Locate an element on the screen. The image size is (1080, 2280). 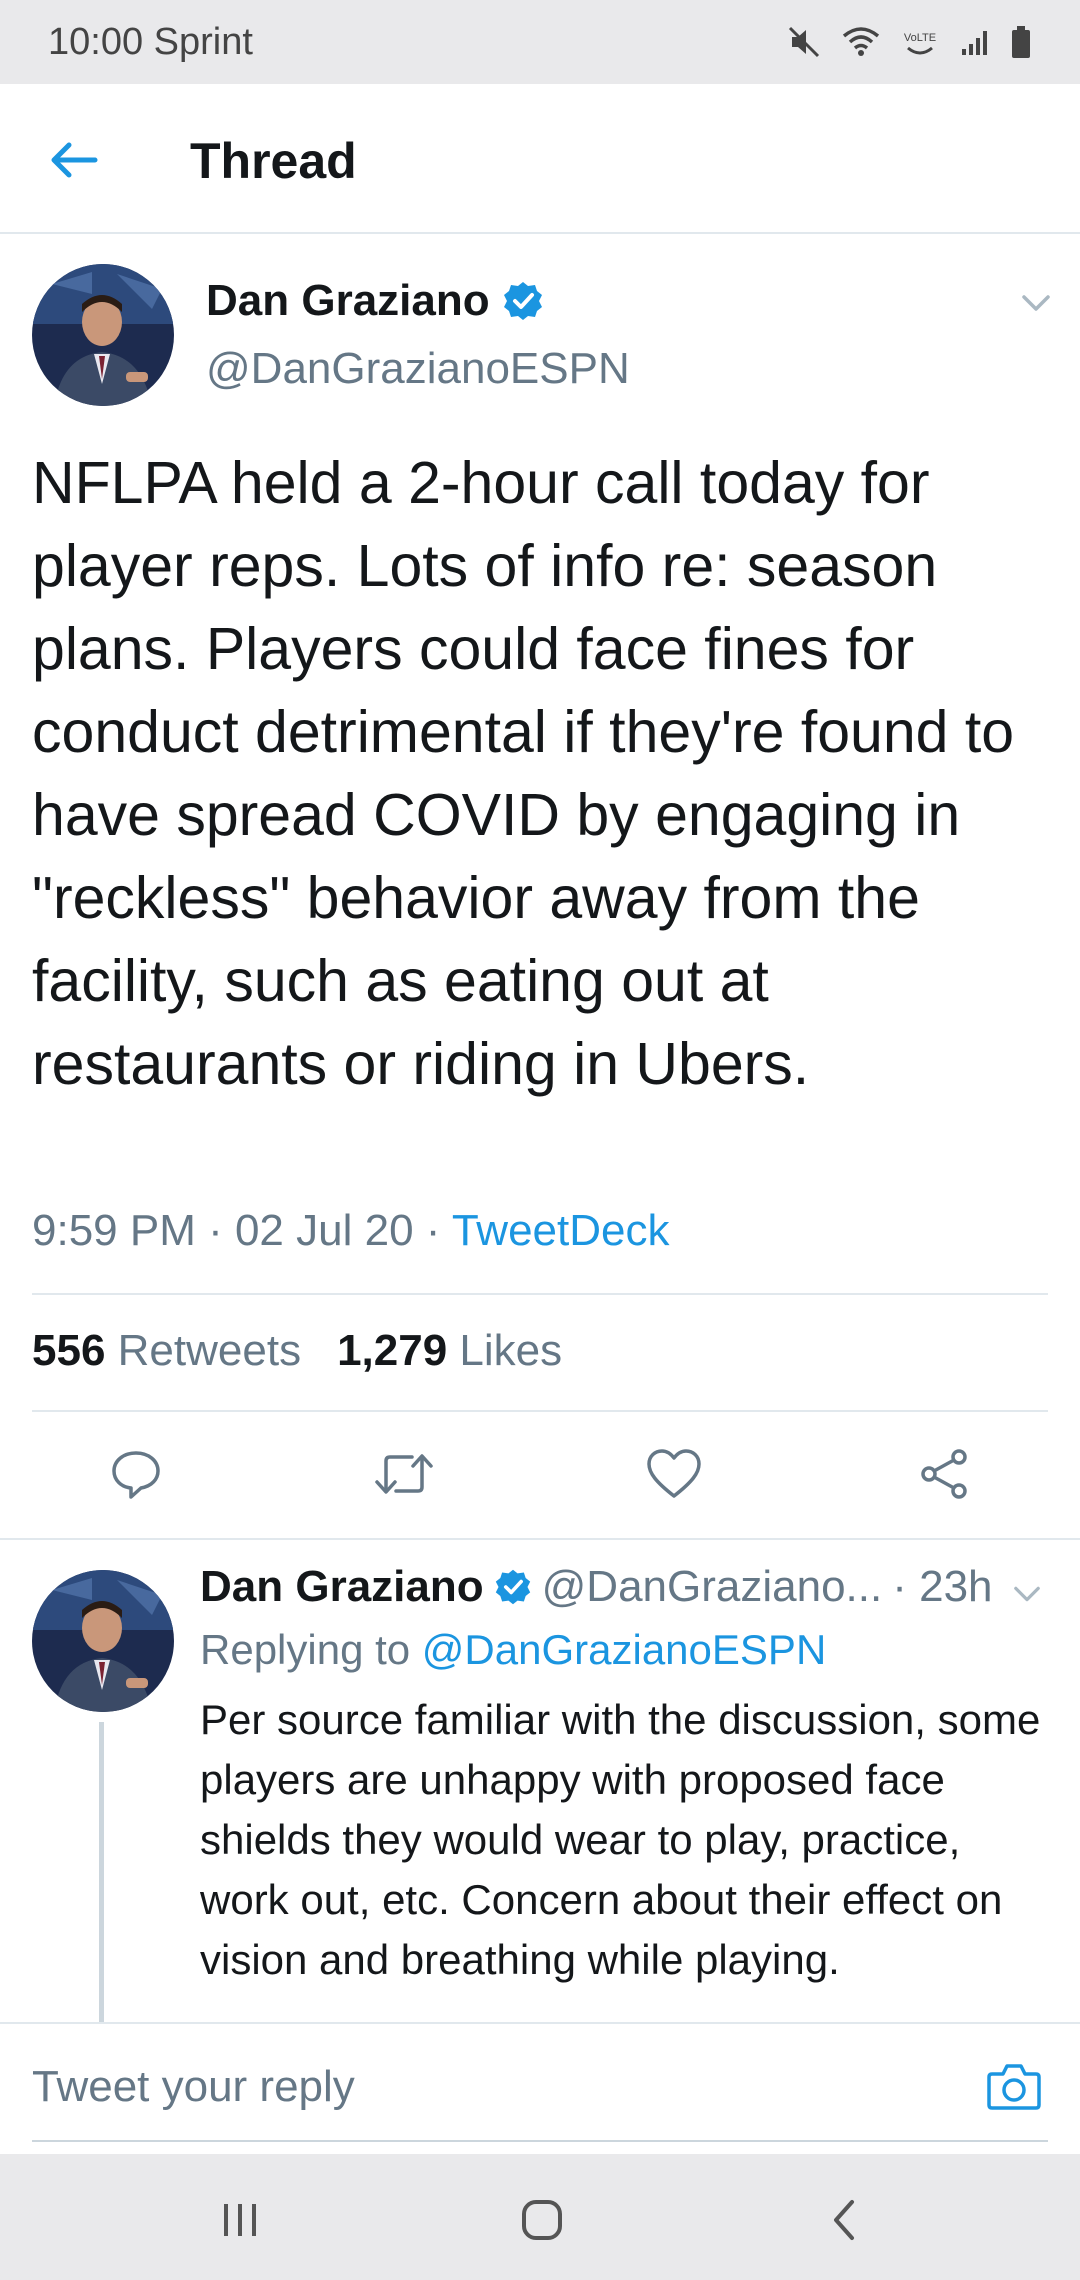
status-time-carrier: 10:00 Sprint is located at coordinates (150, 41).